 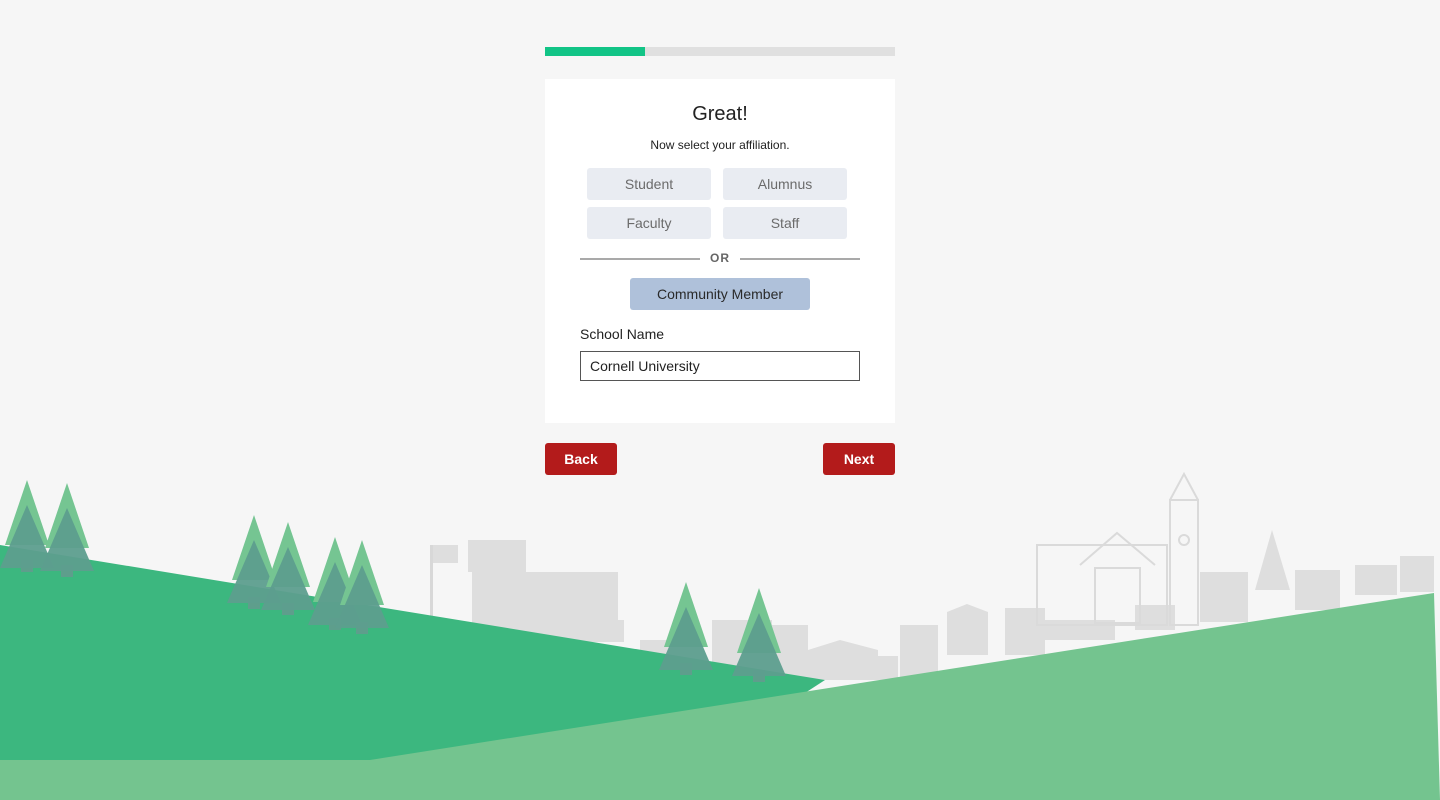 What do you see at coordinates (595, 51) in the screenshot?
I see `progress-bar-fill` at bounding box center [595, 51].